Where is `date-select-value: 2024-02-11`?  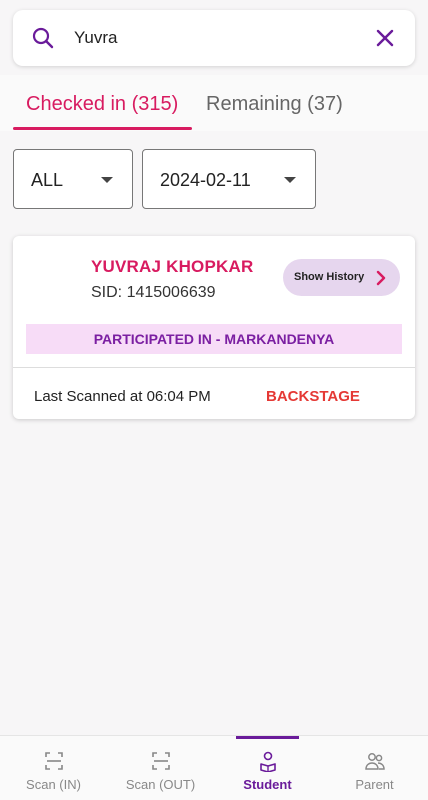
date-select-value: 2024-02-11 is located at coordinates (205, 180).